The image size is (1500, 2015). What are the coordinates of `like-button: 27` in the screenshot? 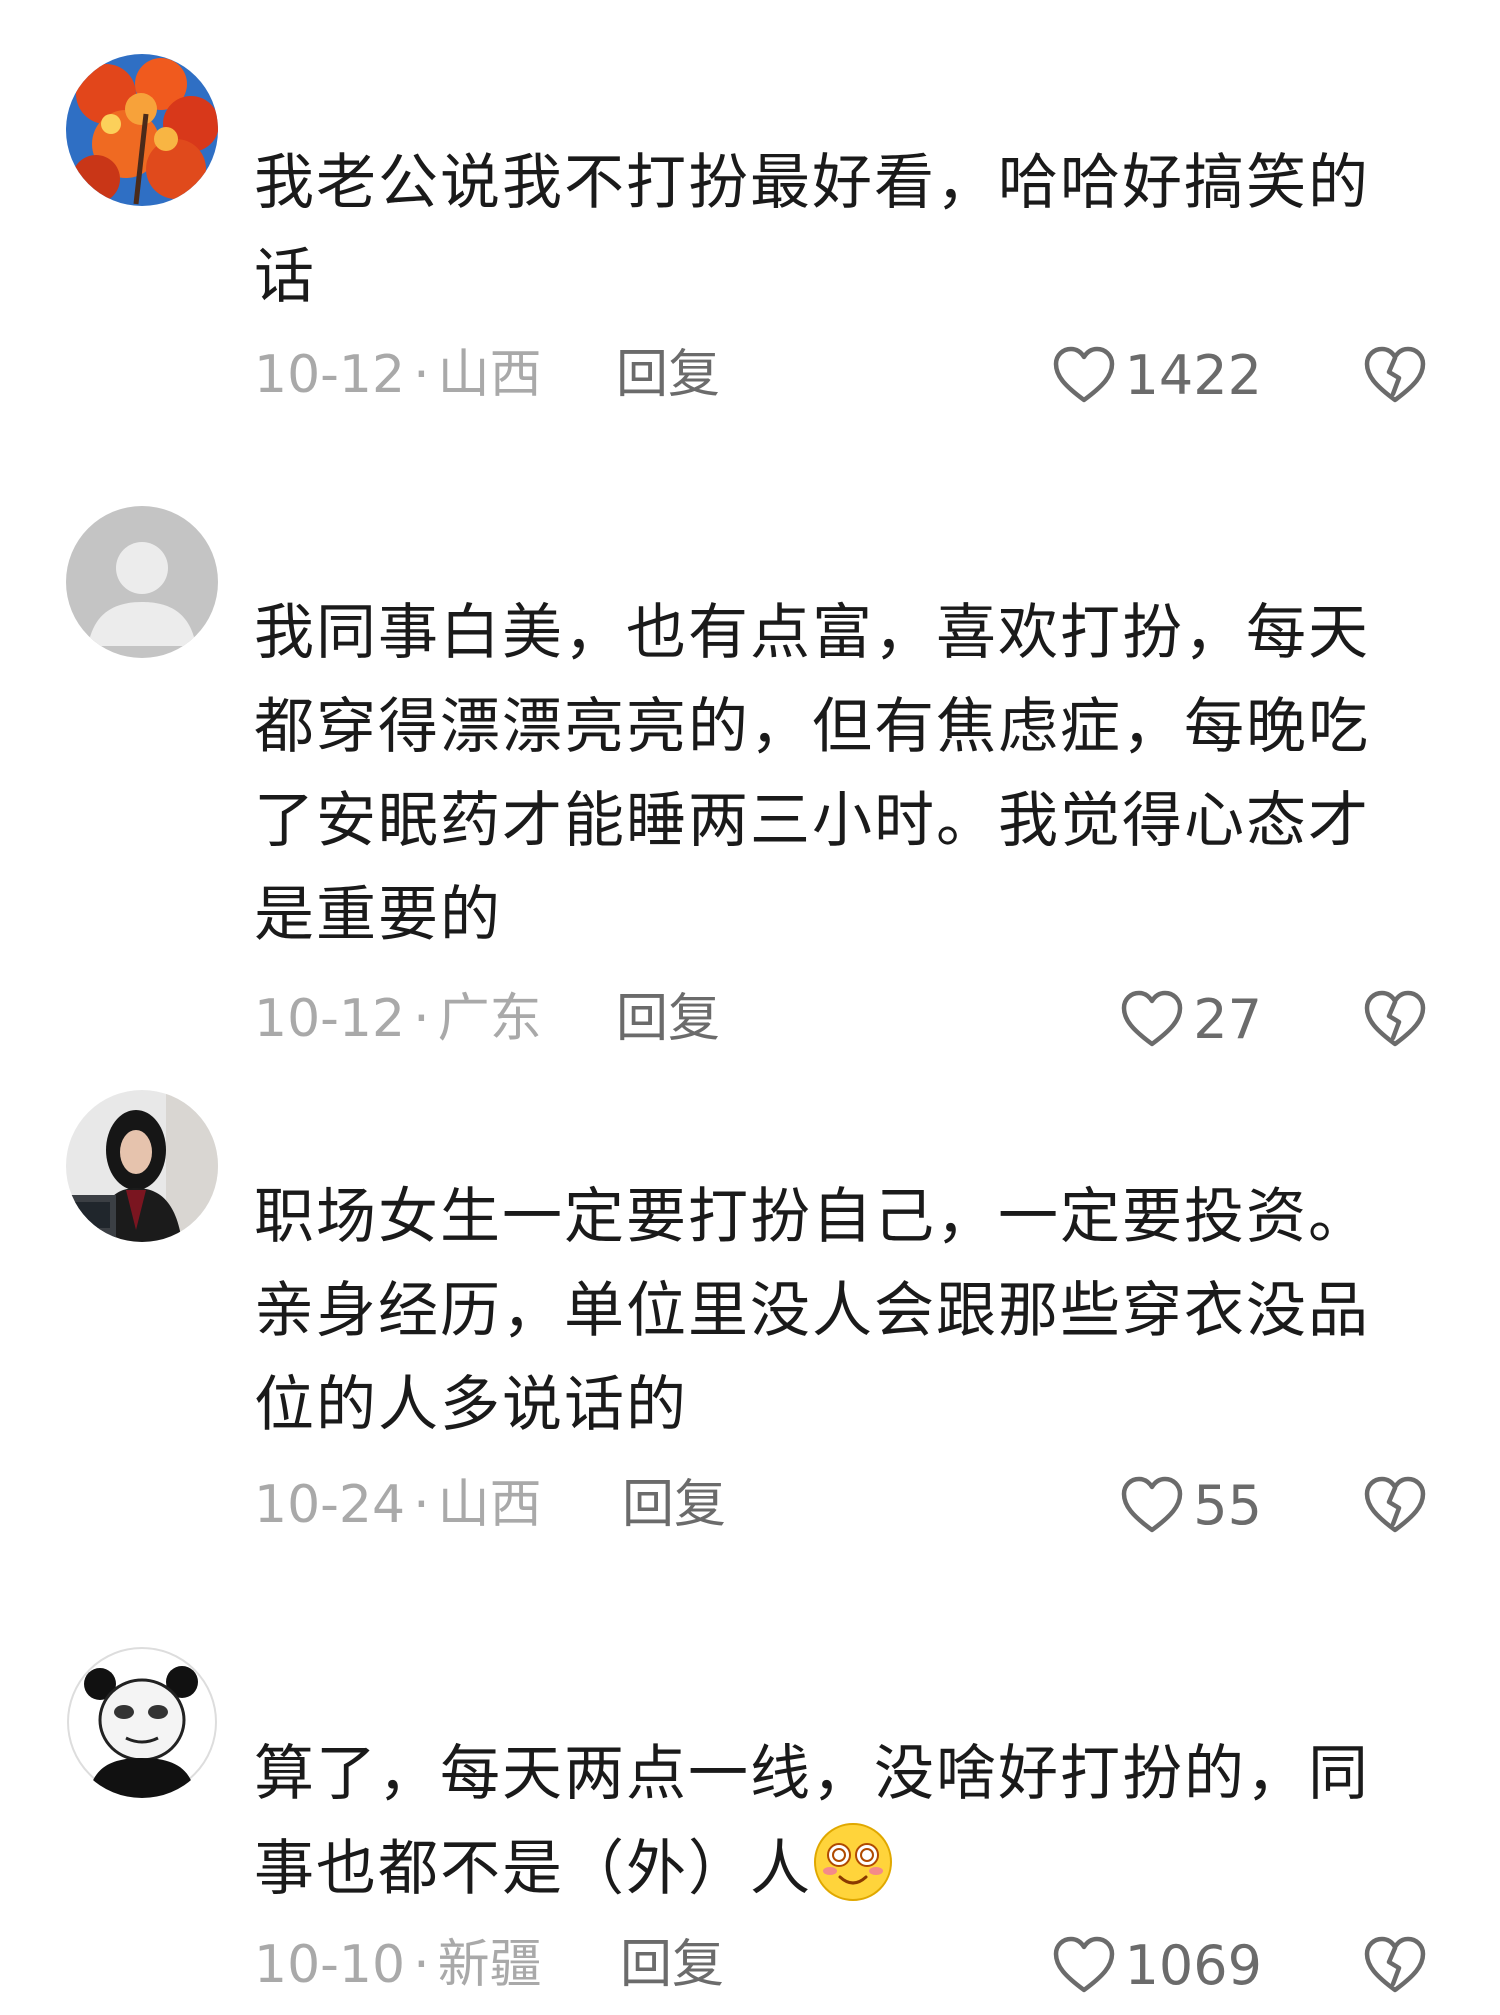 It's located at (1190, 1019).